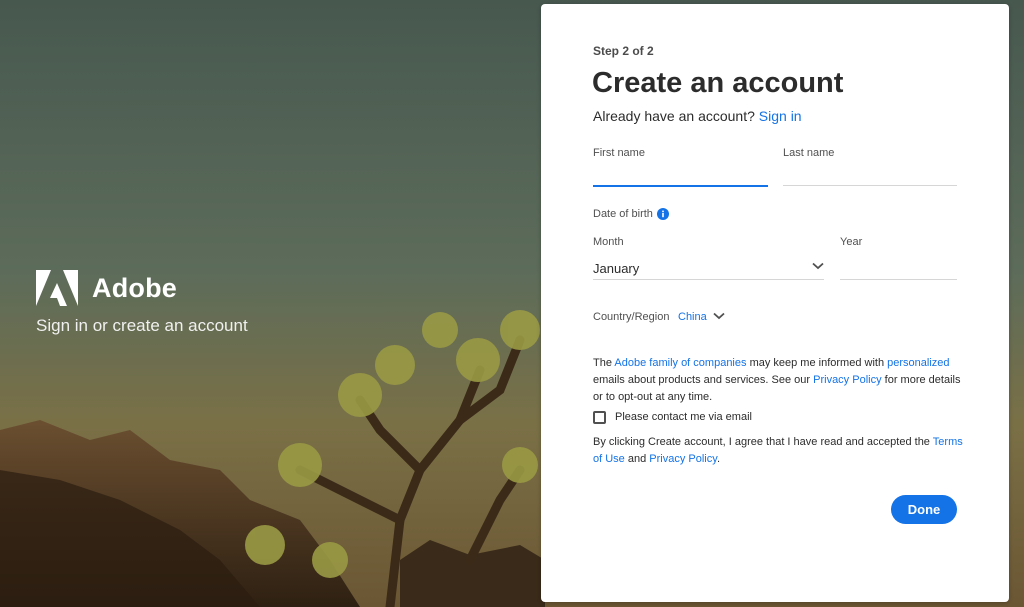  What do you see at coordinates (663, 214) in the screenshot?
I see `info-icon` at bounding box center [663, 214].